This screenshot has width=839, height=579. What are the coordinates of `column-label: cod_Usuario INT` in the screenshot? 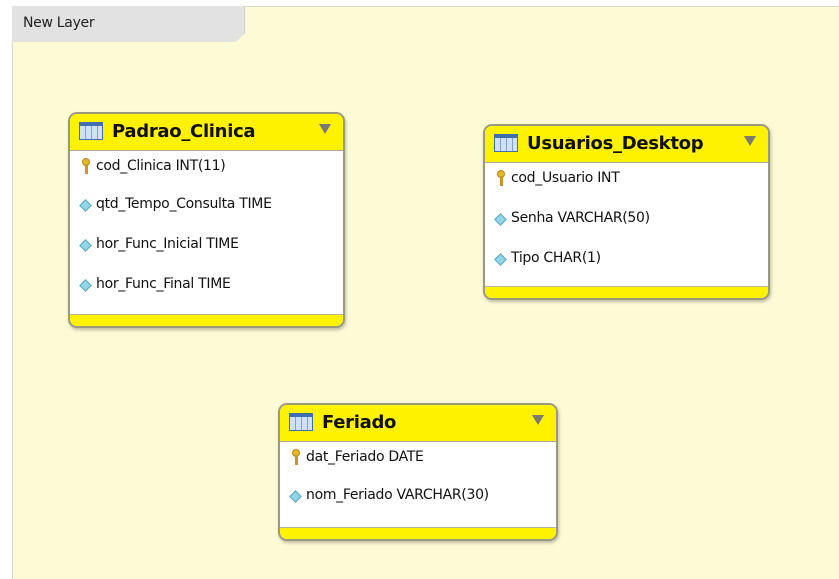 It's located at (565, 178).